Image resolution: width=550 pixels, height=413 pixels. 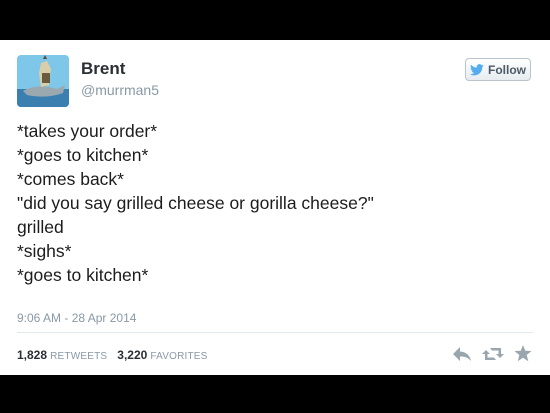 I want to click on favorites-stat: 3,220 FAVORITES, so click(x=162, y=355).